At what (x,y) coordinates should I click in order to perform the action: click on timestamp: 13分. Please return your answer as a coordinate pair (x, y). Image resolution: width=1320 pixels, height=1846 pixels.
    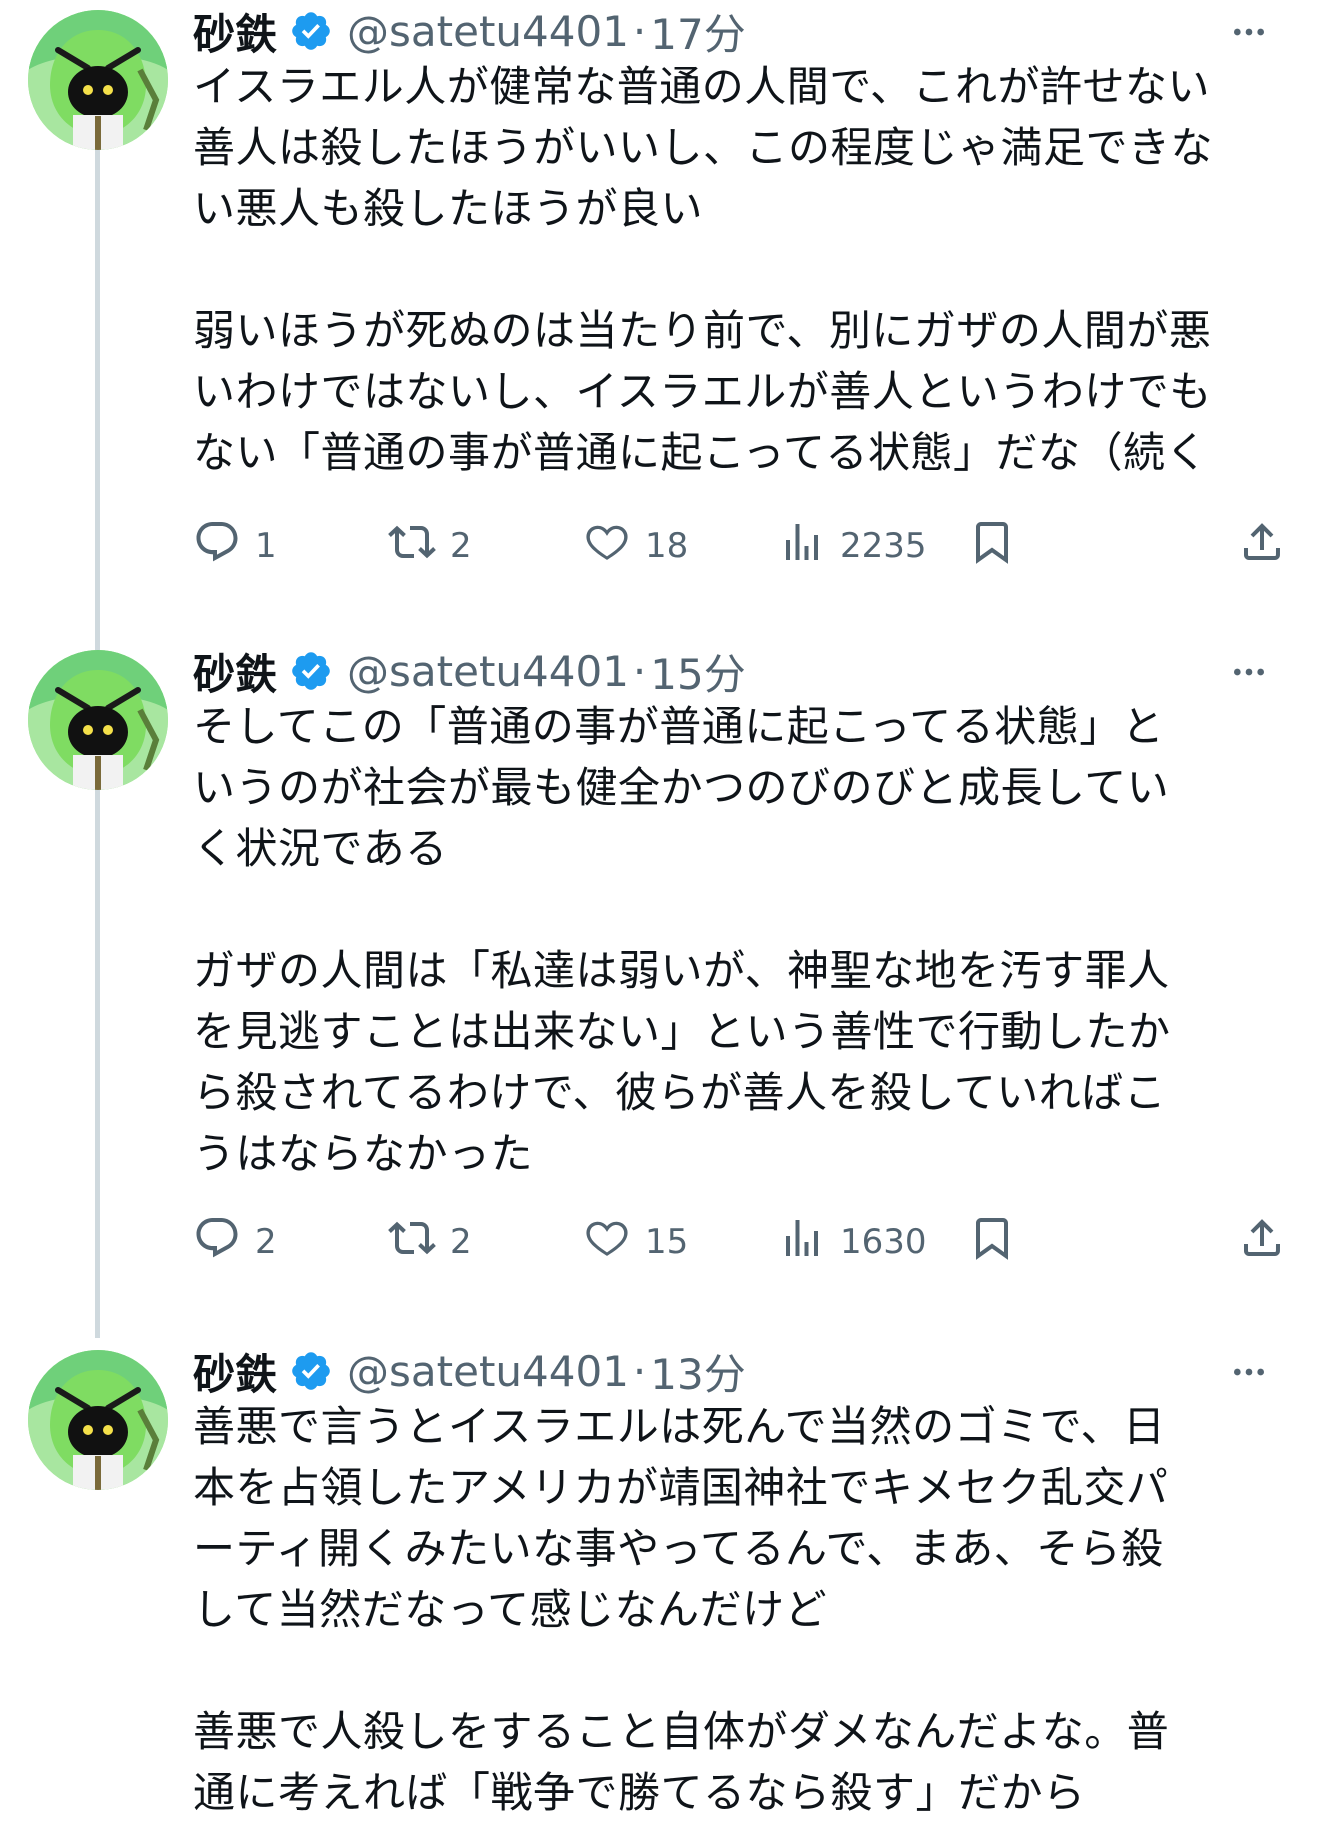
    Looking at the image, I should click on (697, 1371).